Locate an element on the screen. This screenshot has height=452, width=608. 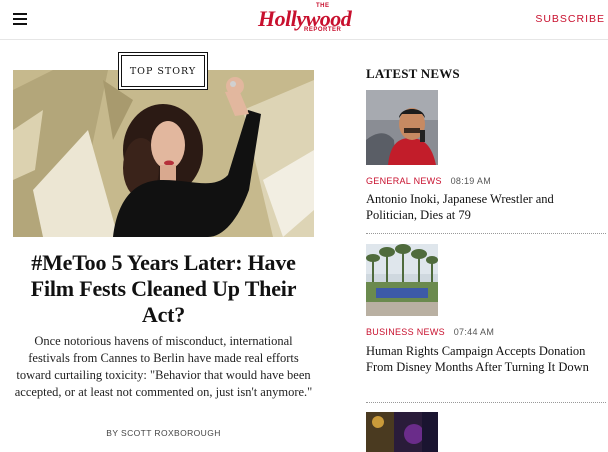
news-time: 07:44 AM is located at coordinates (474, 332).